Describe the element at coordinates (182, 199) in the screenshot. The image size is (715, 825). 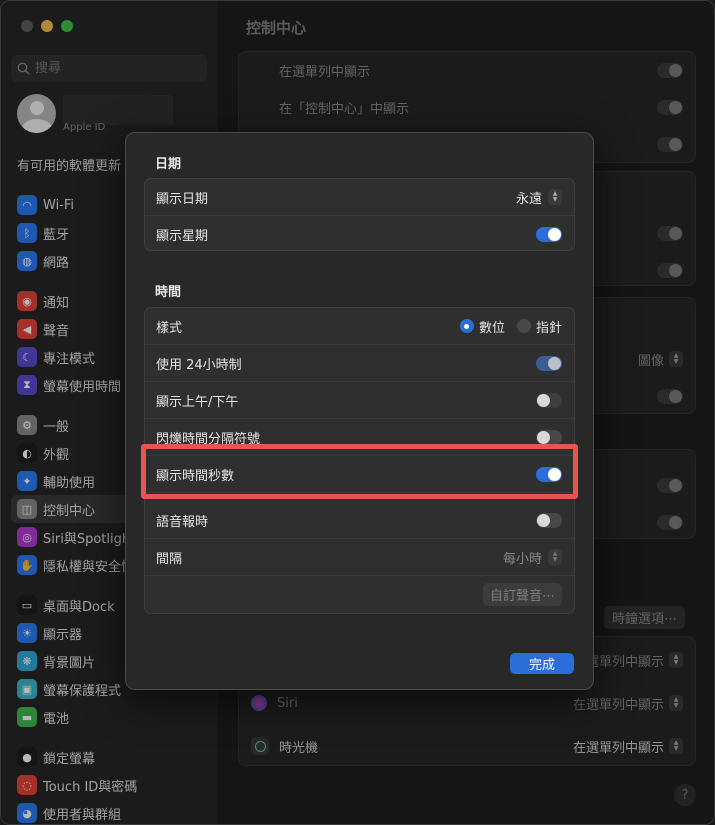
I see `show-date-label: 顯示日期` at that location.